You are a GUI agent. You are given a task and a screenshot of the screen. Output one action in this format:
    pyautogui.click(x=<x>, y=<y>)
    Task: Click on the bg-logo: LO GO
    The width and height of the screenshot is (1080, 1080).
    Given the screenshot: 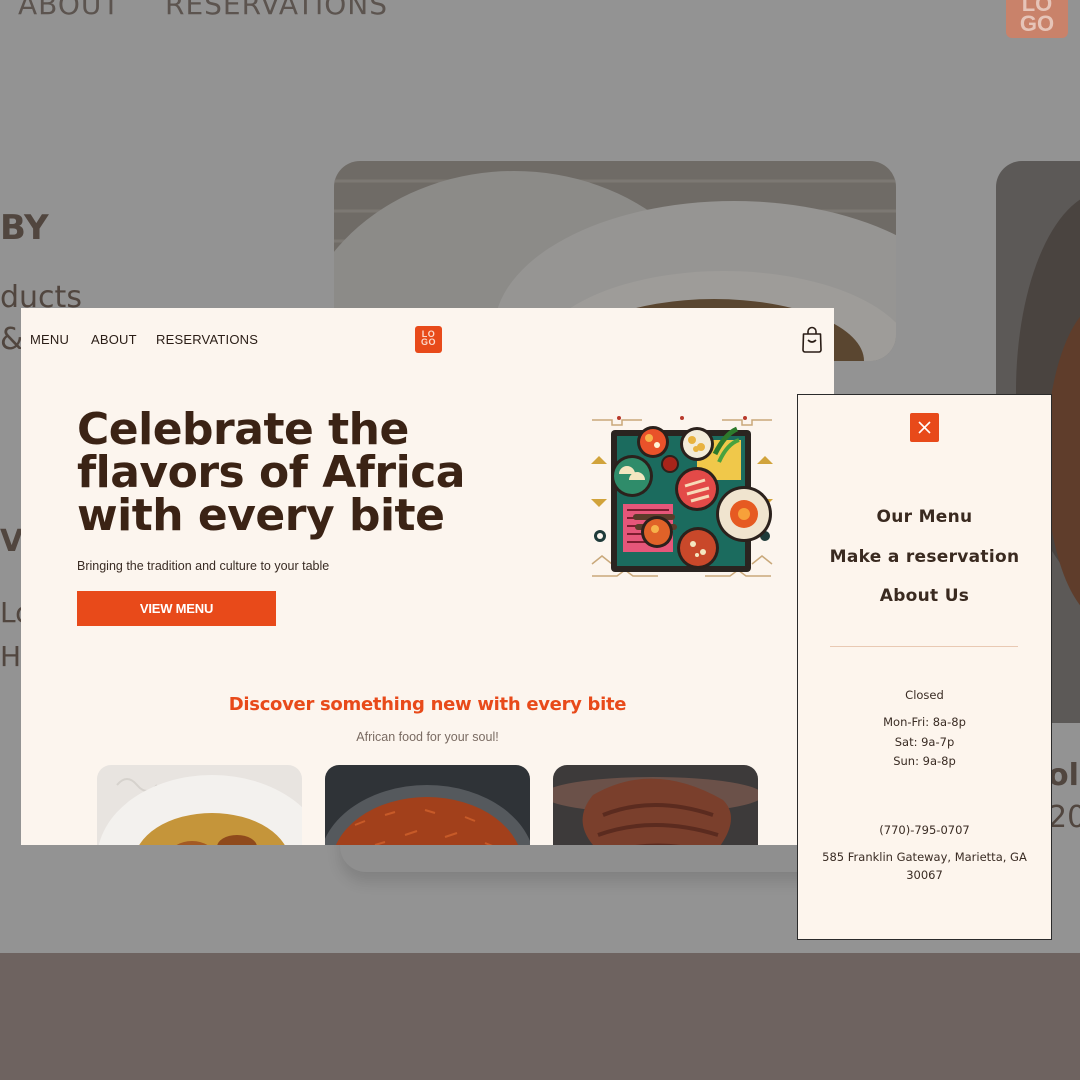 What is the action you would take?
    pyautogui.click(x=1037, y=19)
    